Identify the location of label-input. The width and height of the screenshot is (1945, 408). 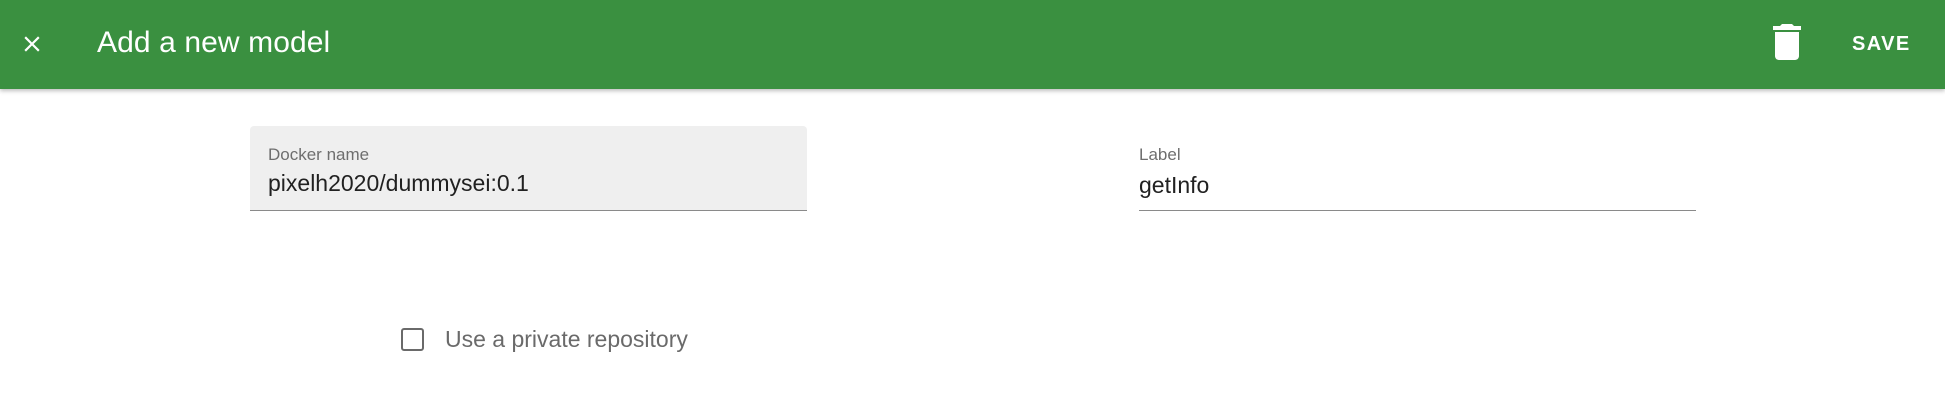
(1409, 185).